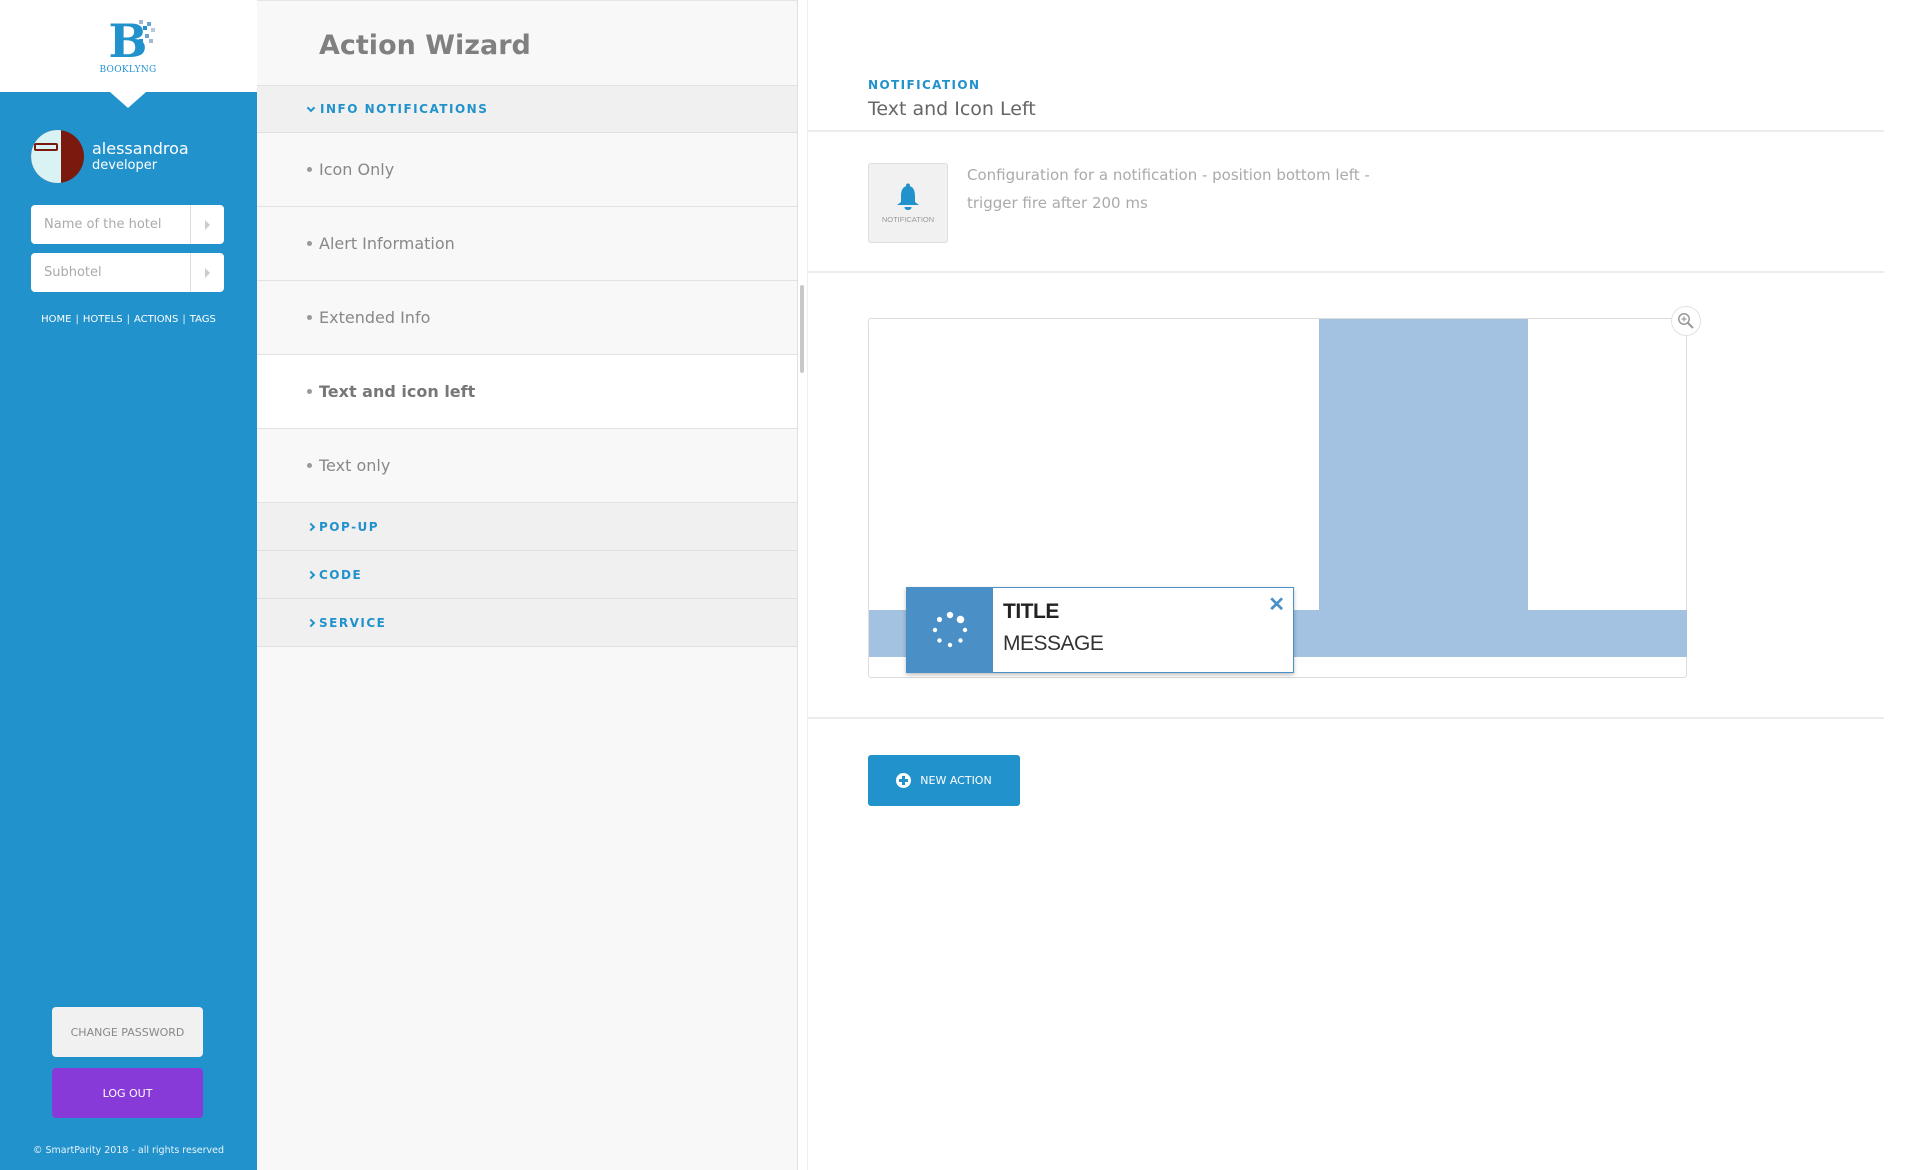  What do you see at coordinates (127, 1093) in the screenshot?
I see `logout-button: LOG OUT` at bounding box center [127, 1093].